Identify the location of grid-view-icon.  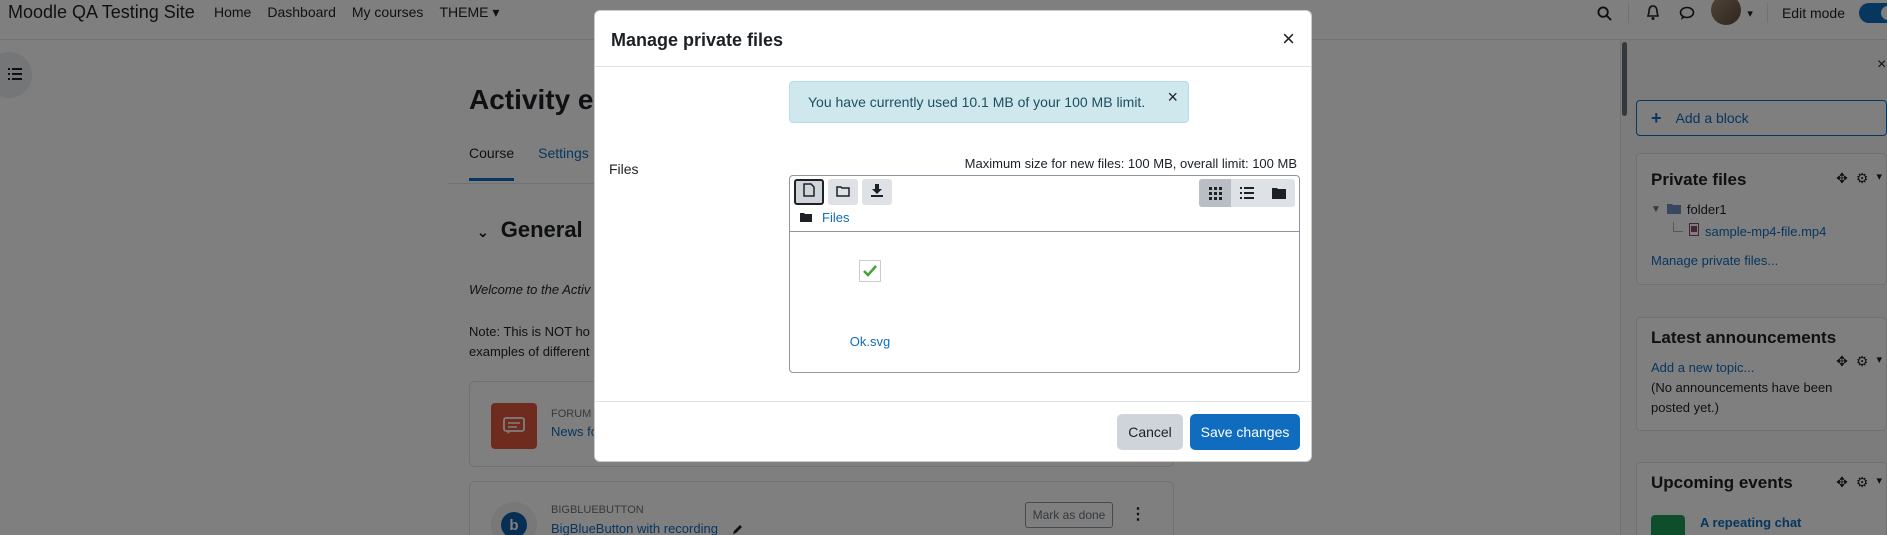
(1215, 193).